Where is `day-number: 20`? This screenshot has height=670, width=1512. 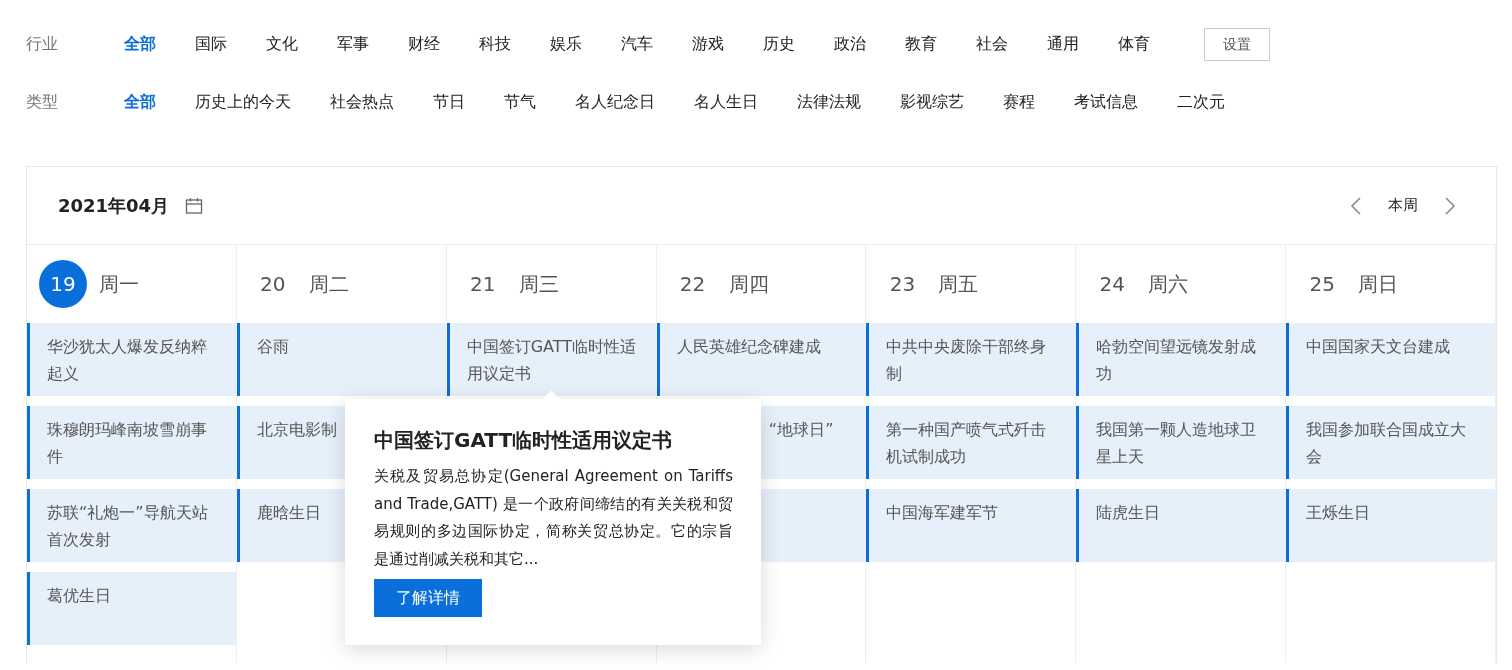
day-number: 20 is located at coordinates (272, 284).